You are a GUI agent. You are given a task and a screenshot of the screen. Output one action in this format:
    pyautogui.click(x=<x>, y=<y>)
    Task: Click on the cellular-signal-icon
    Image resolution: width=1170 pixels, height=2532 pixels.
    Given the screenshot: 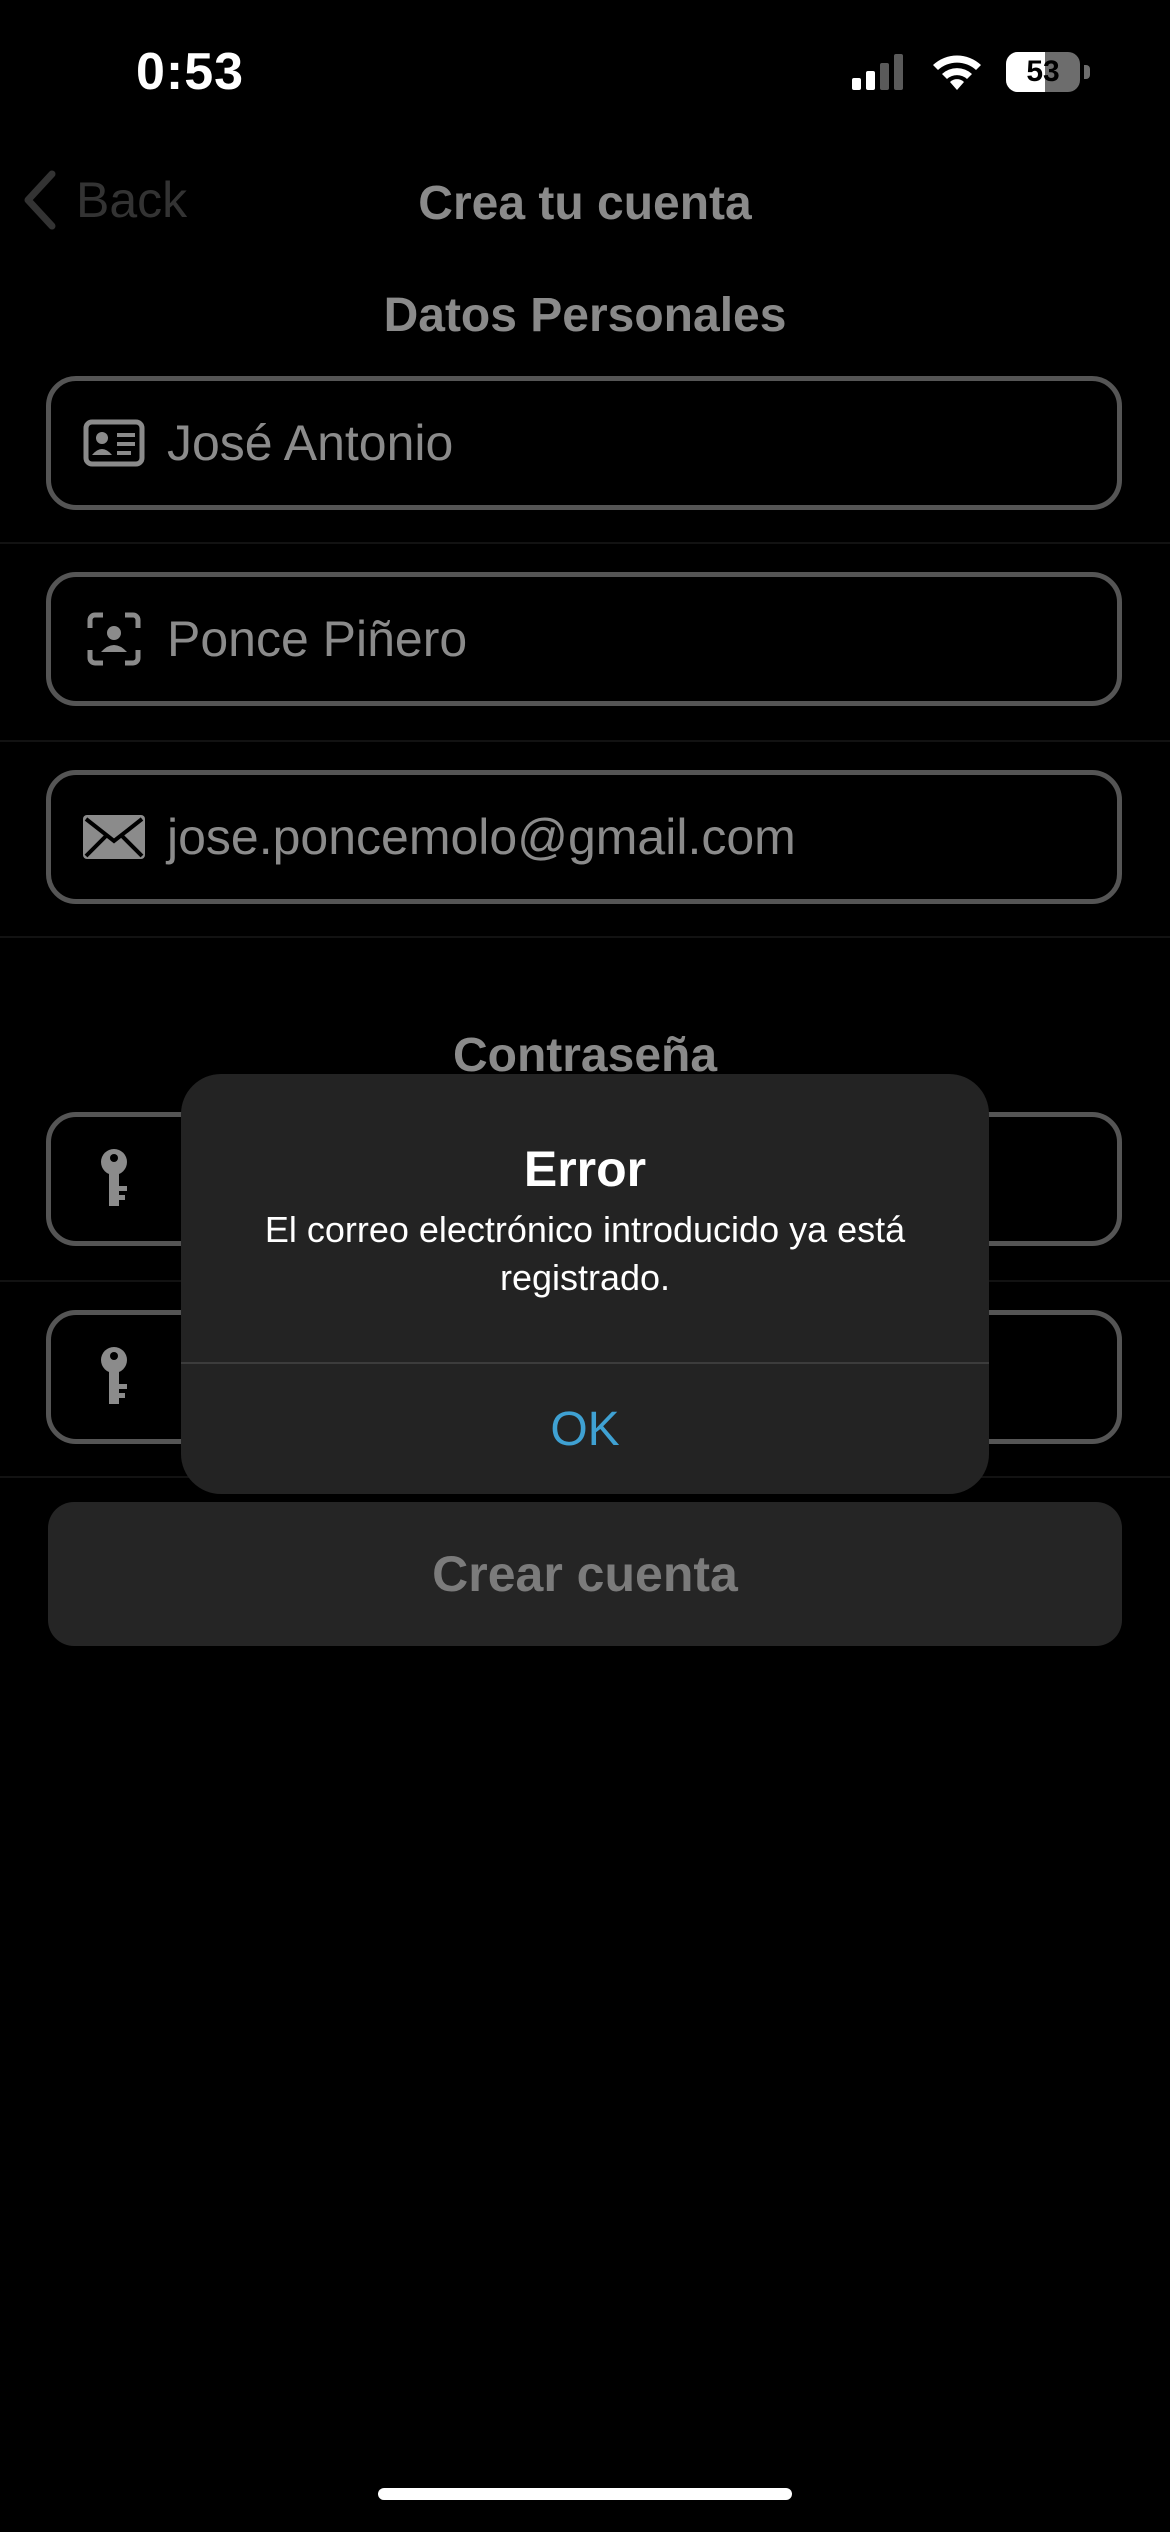 What is the action you would take?
    pyautogui.click(x=877, y=72)
    